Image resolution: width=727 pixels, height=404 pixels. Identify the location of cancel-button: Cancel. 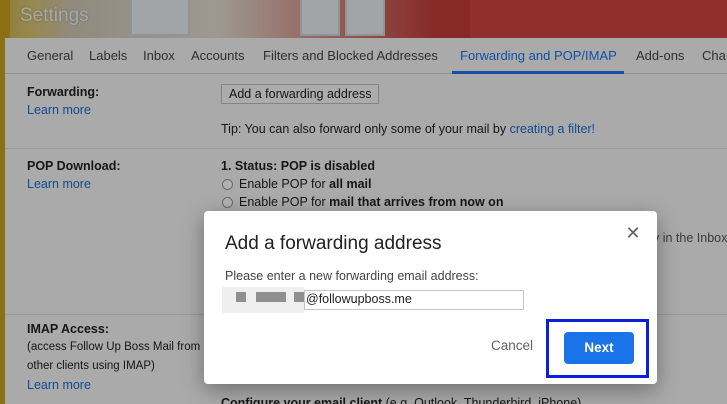
(512, 345).